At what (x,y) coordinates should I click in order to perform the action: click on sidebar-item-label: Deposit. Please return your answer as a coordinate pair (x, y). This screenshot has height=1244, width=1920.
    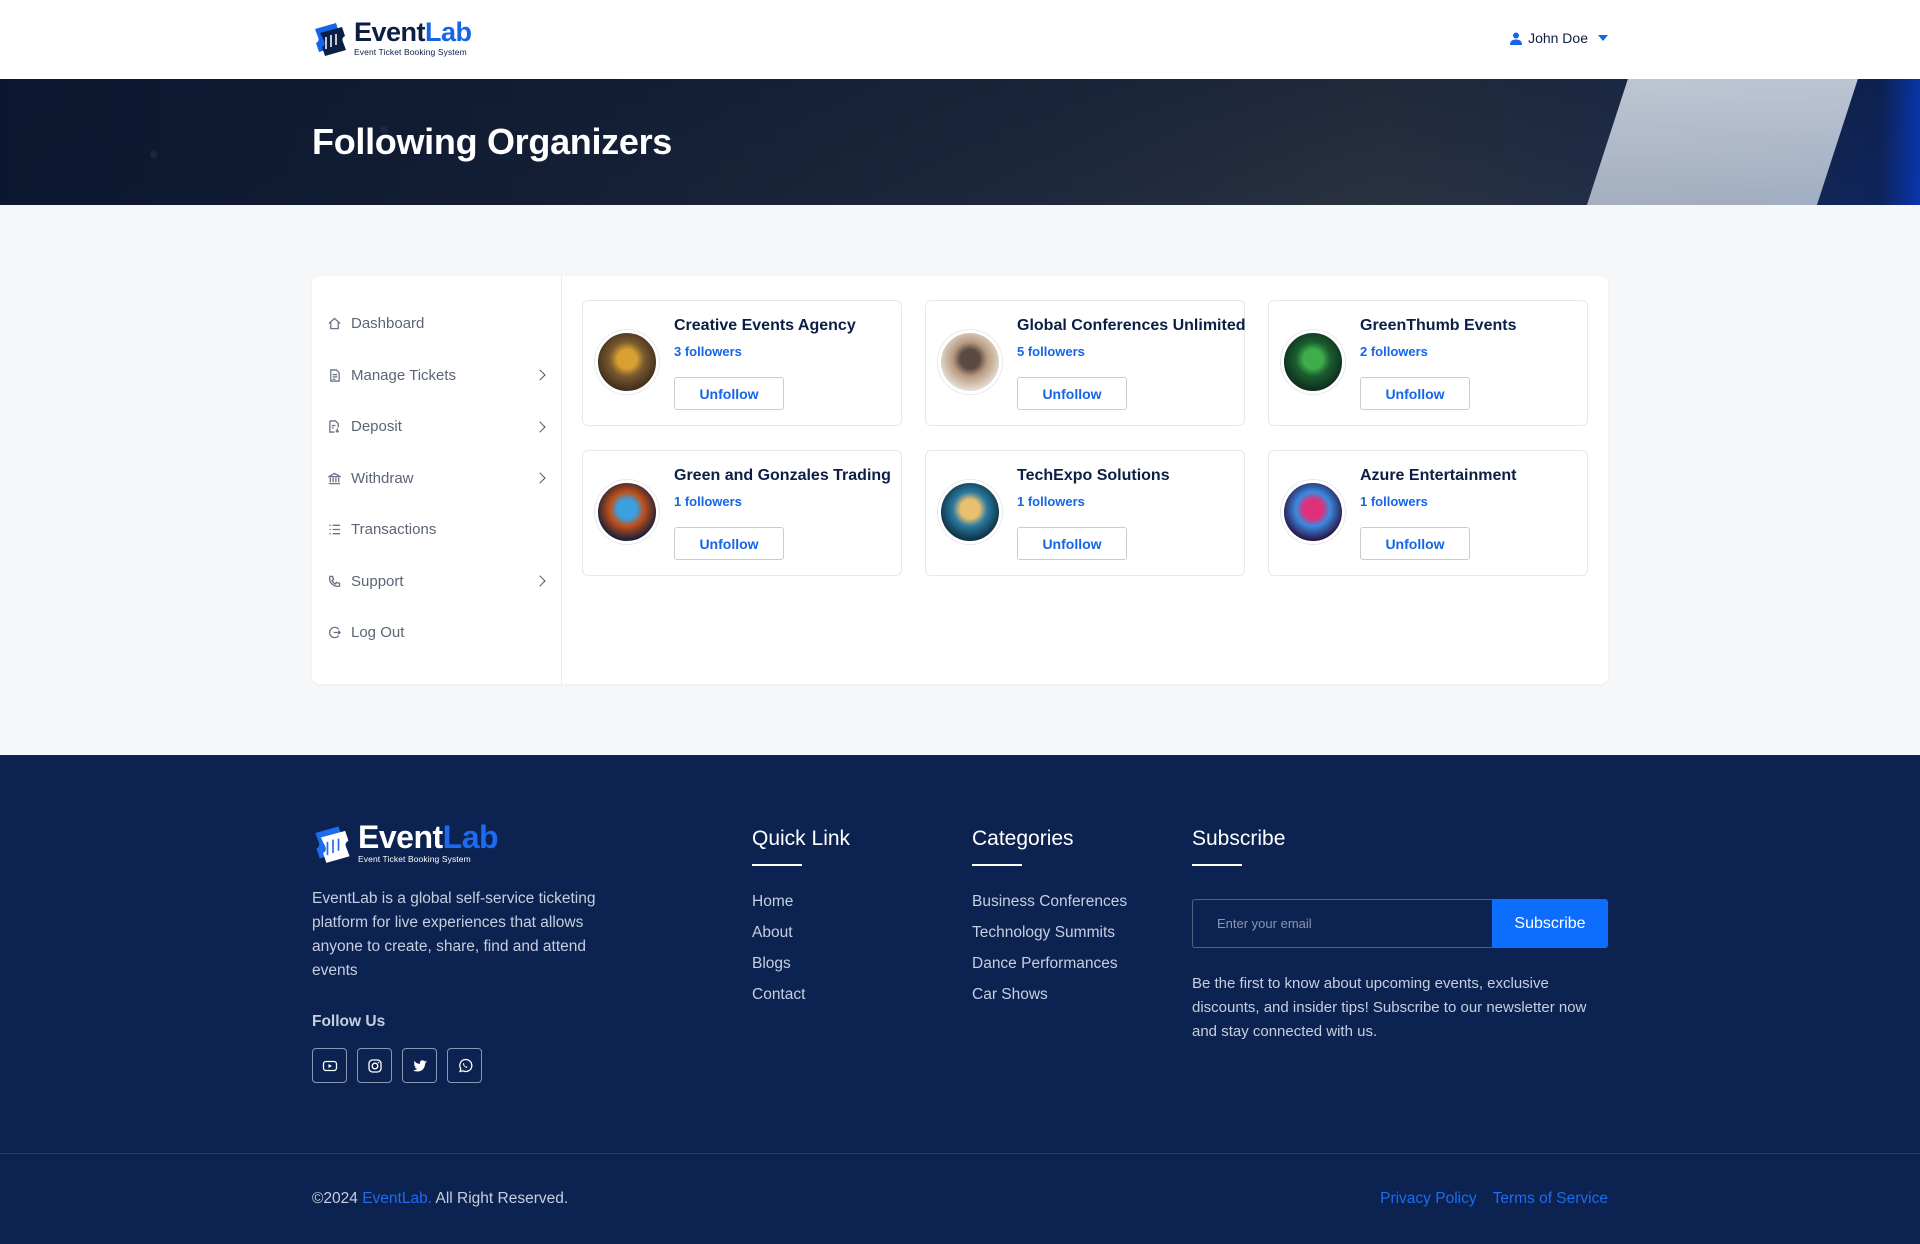
    Looking at the image, I should click on (376, 427).